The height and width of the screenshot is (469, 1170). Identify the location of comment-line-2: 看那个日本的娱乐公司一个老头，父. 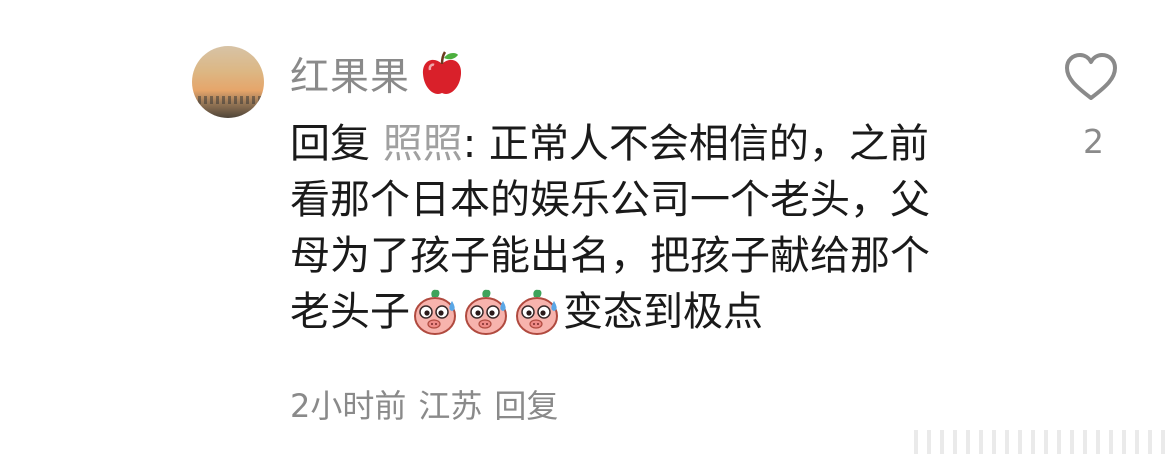
(610, 200).